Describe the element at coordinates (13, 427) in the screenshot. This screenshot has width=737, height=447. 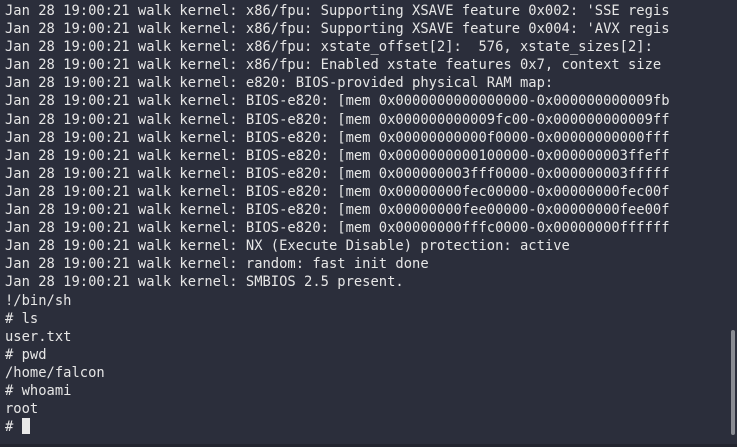
I see `shell-prompt: #` at that location.